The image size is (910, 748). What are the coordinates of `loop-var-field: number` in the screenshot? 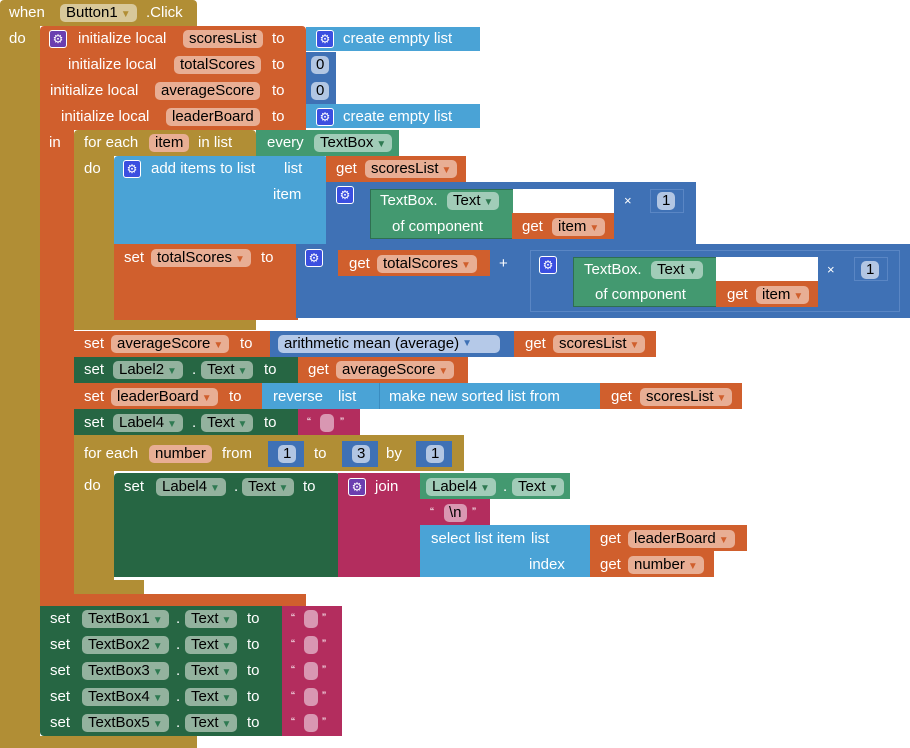 It's located at (180, 454).